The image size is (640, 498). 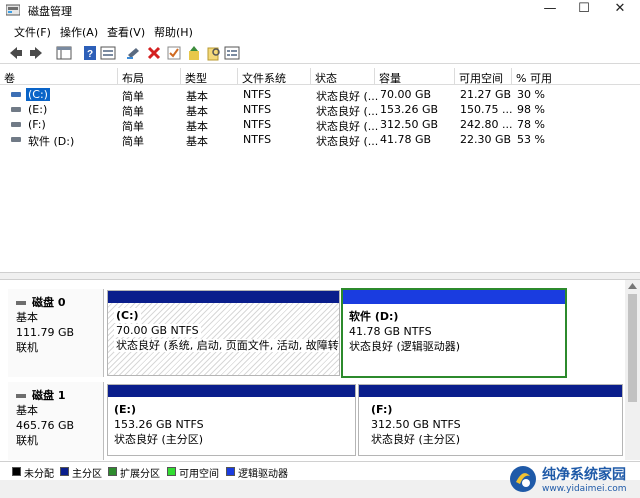 What do you see at coordinates (374, 316) in the screenshot?
I see `partition-title: 软件 (D:)` at bounding box center [374, 316].